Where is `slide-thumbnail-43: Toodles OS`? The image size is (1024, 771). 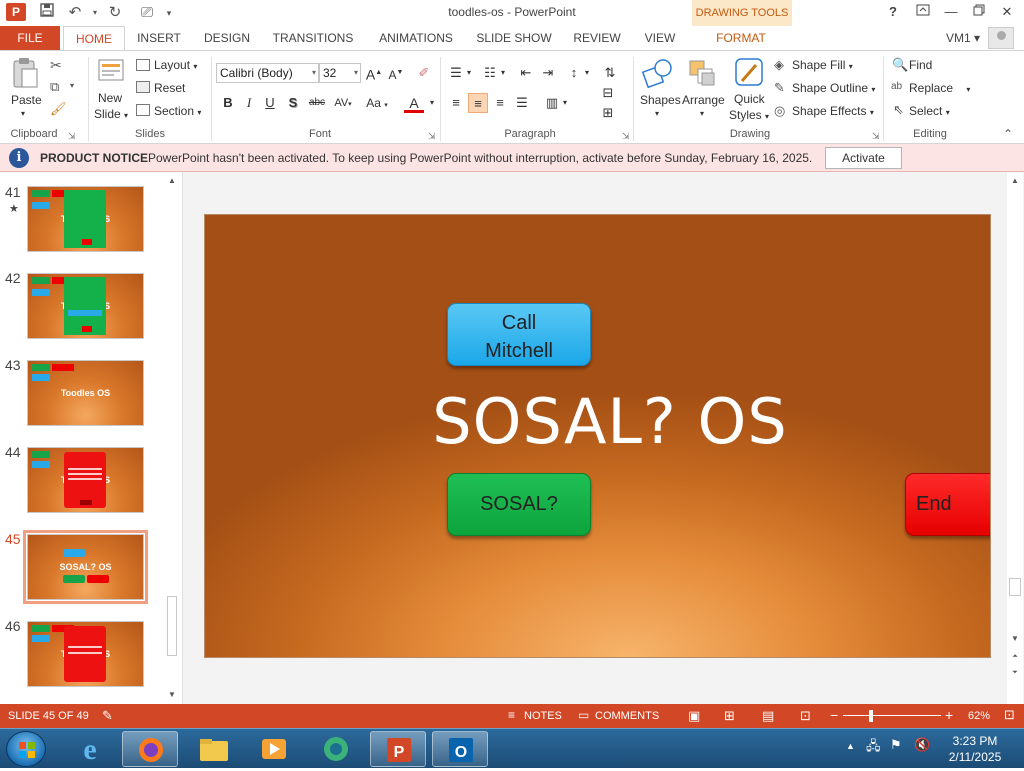 slide-thumbnail-43: Toodles OS is located at coordinates (85, 393).